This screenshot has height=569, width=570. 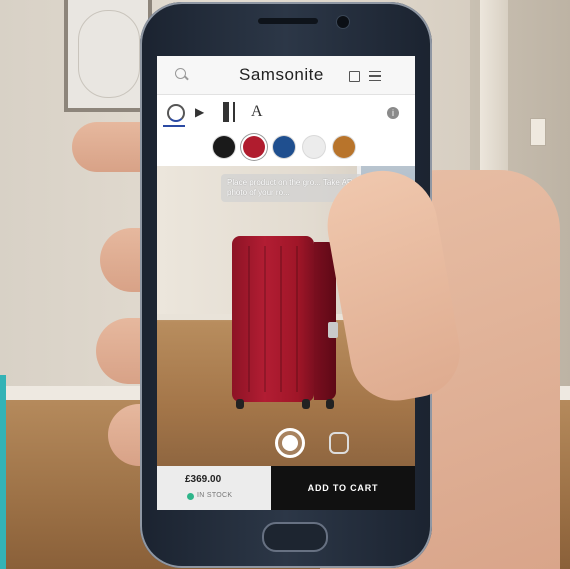 What do you see at coordinates (343, 488) in the screenshot?
I see `add-to-cart-button: ADD TO CART` at bounding box center [343, 488].